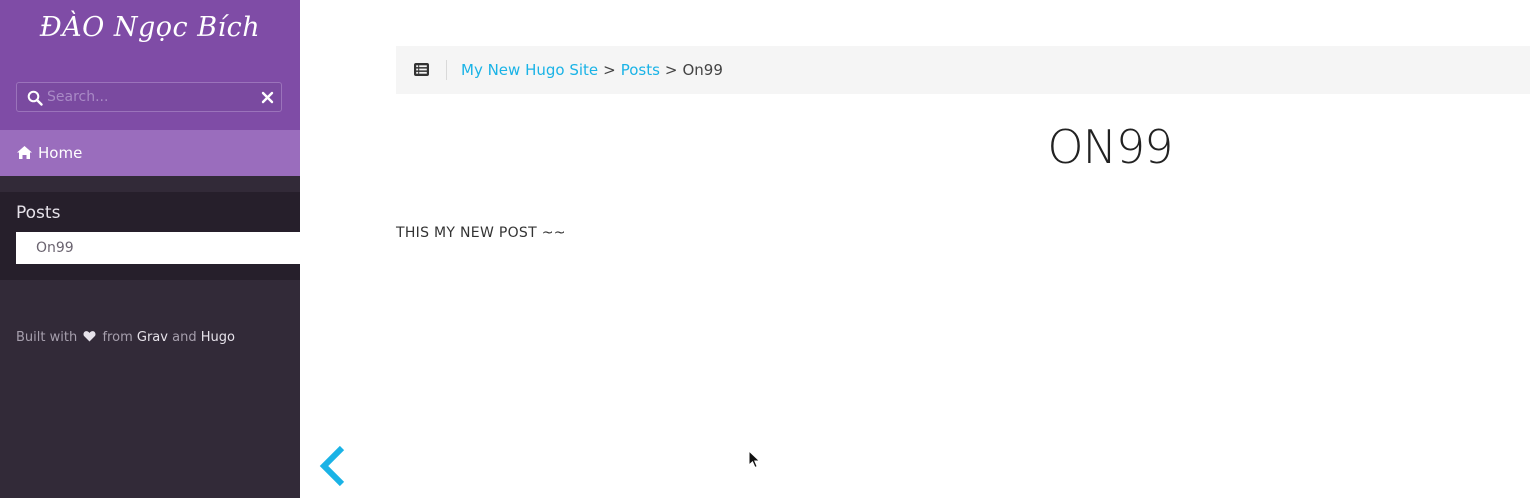  I want to click on chevron-left-icon, so click(333, 466).